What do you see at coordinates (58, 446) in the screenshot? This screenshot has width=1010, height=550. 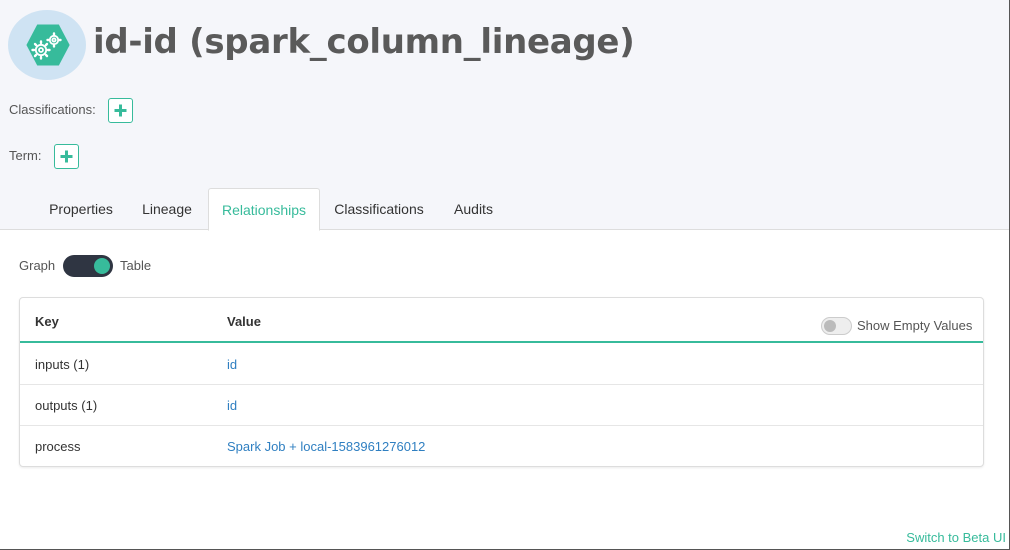 I see `row-key: process` at bounding box center [58, 446].